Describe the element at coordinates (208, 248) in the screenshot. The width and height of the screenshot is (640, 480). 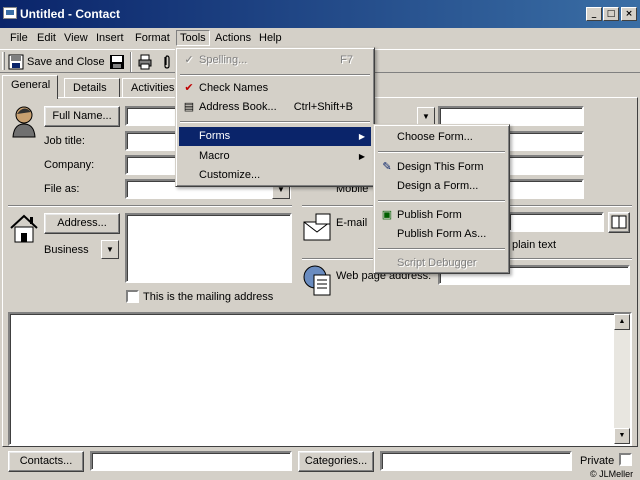
I see `address-textarea` at that location.